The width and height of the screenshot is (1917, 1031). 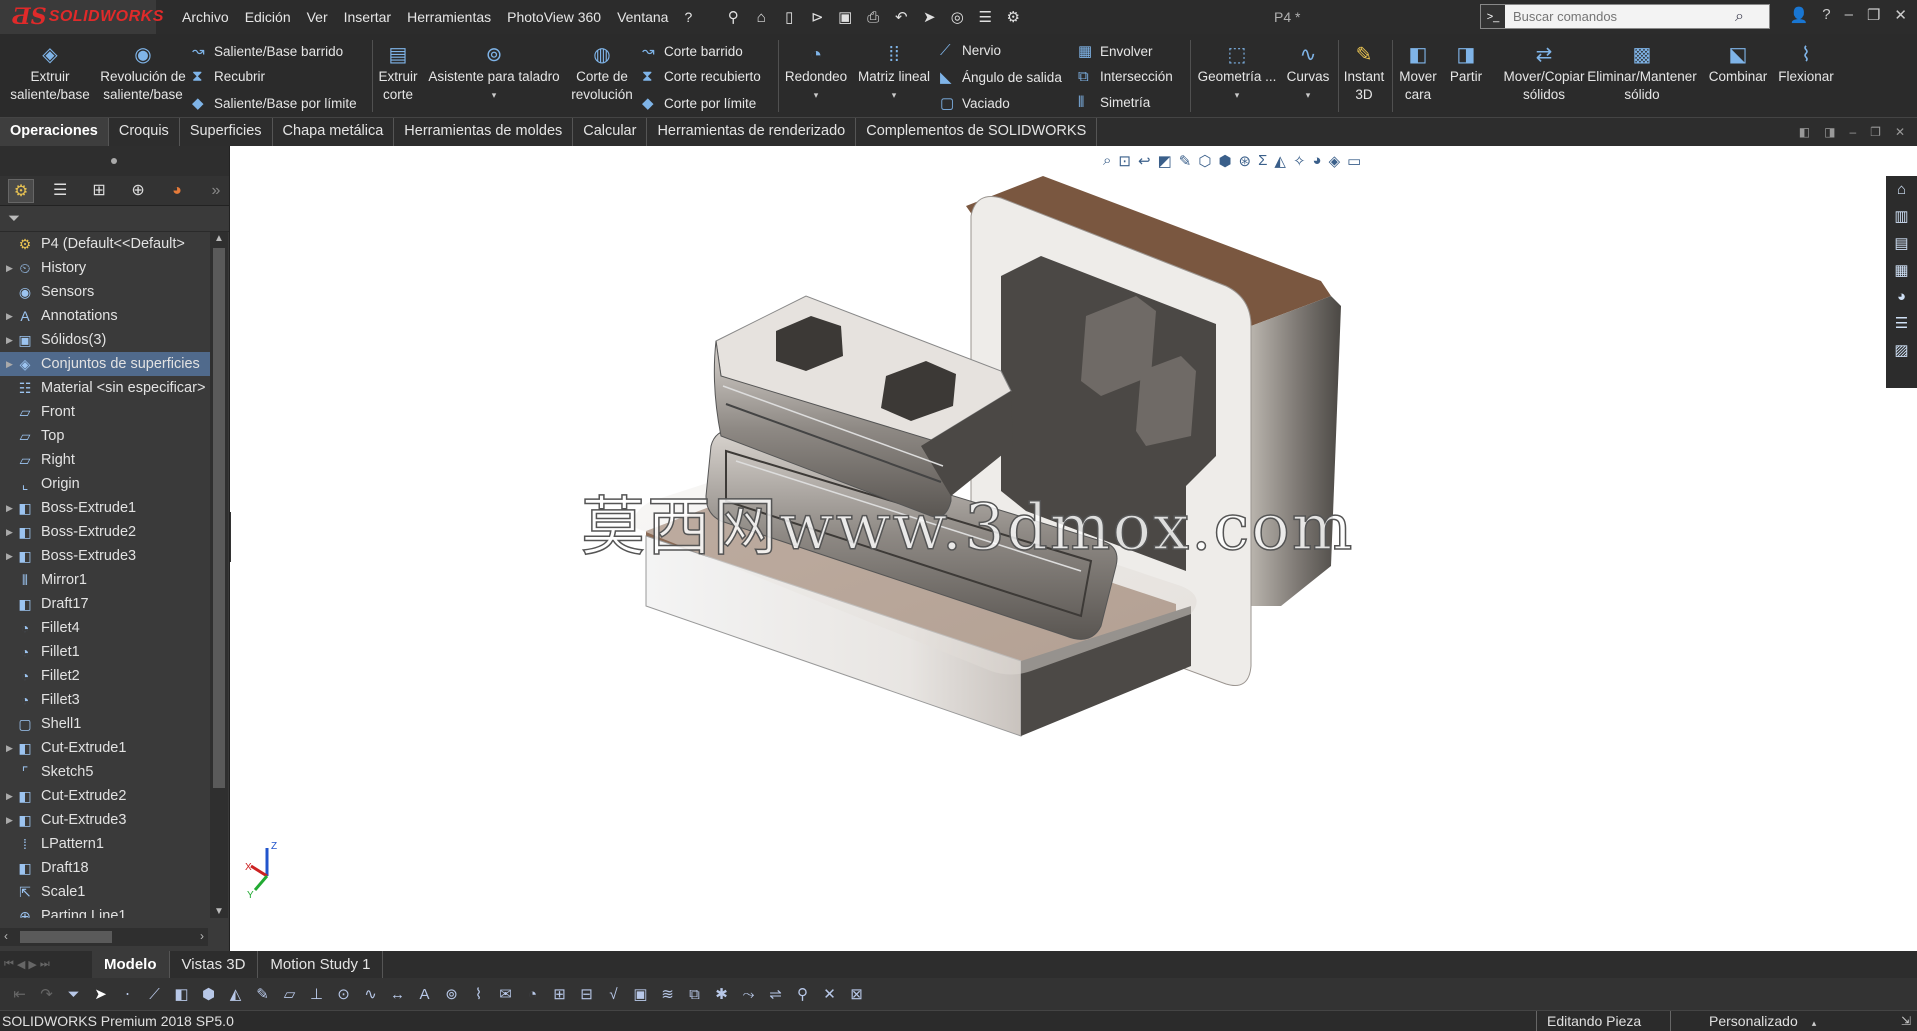 What do you see at coordinates (817, 17) in the screenshot?
I see `open-icon: ⊳` at bounding box center [817, 17].